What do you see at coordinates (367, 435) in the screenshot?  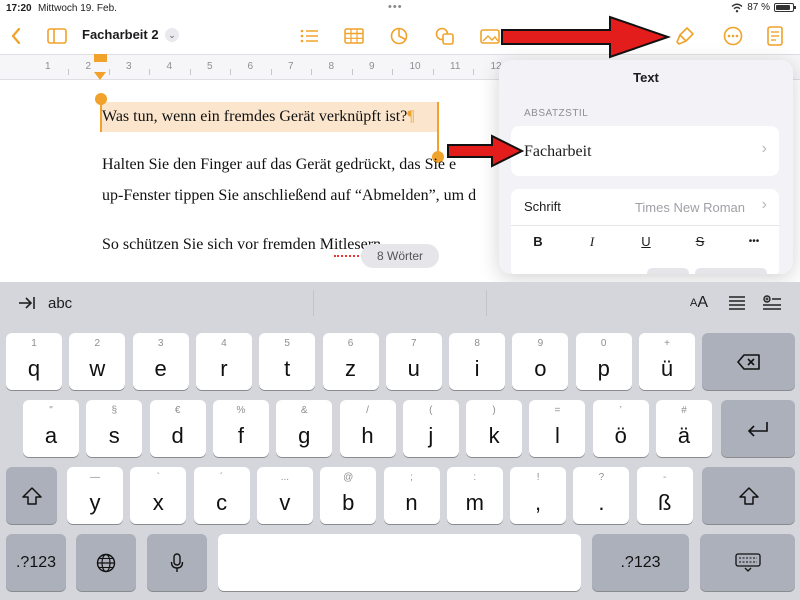 I see `key-main-label: h` at bounding box center [367, 435].